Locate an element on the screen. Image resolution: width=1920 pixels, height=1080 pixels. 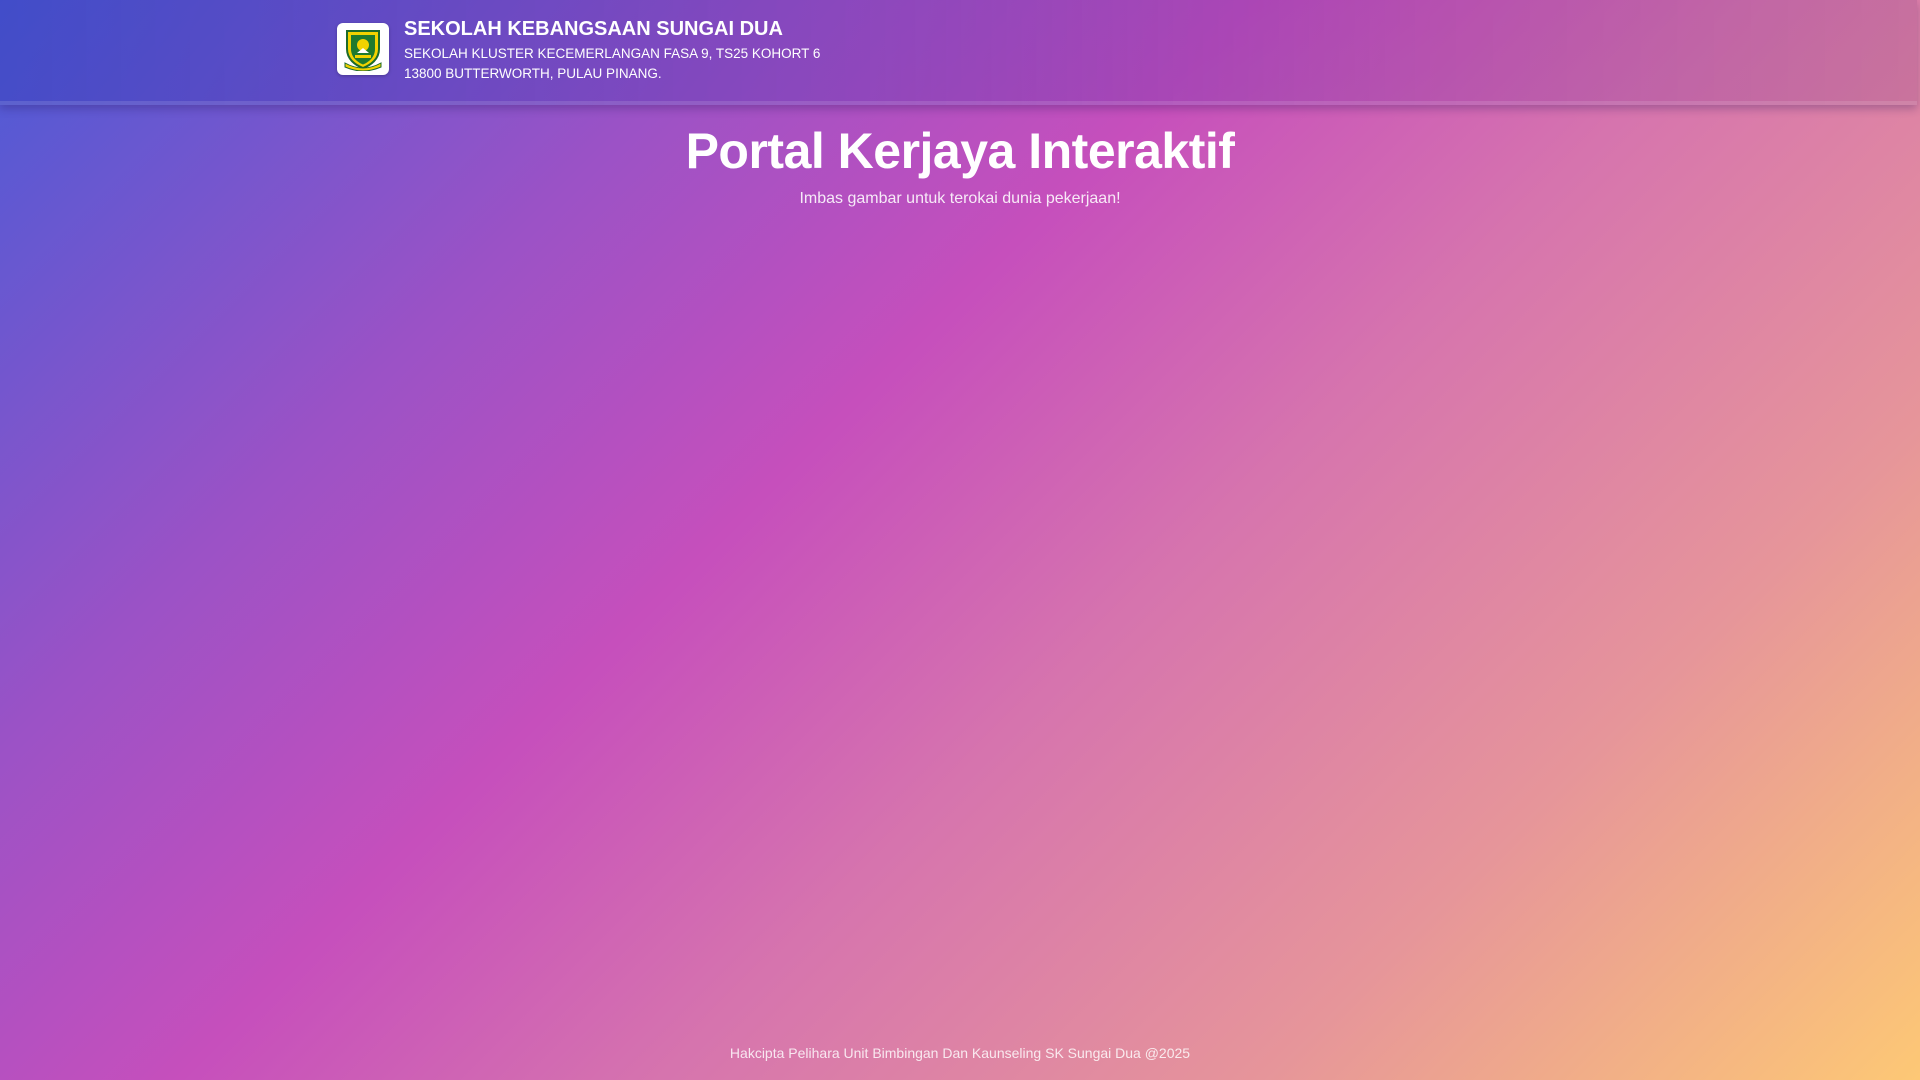
page-title: Portal Kerjaya Interaktif is located at coordinates (960, 151).